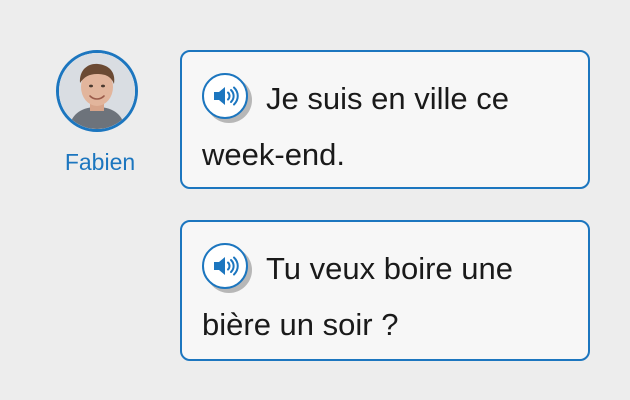 This screenshot has height=400, width=630. What do you see at coordinates (358, 296) in the screenshot?
I see `message-text: Tu veux boire une bière un soir ?` at bounding box center [358, 296].